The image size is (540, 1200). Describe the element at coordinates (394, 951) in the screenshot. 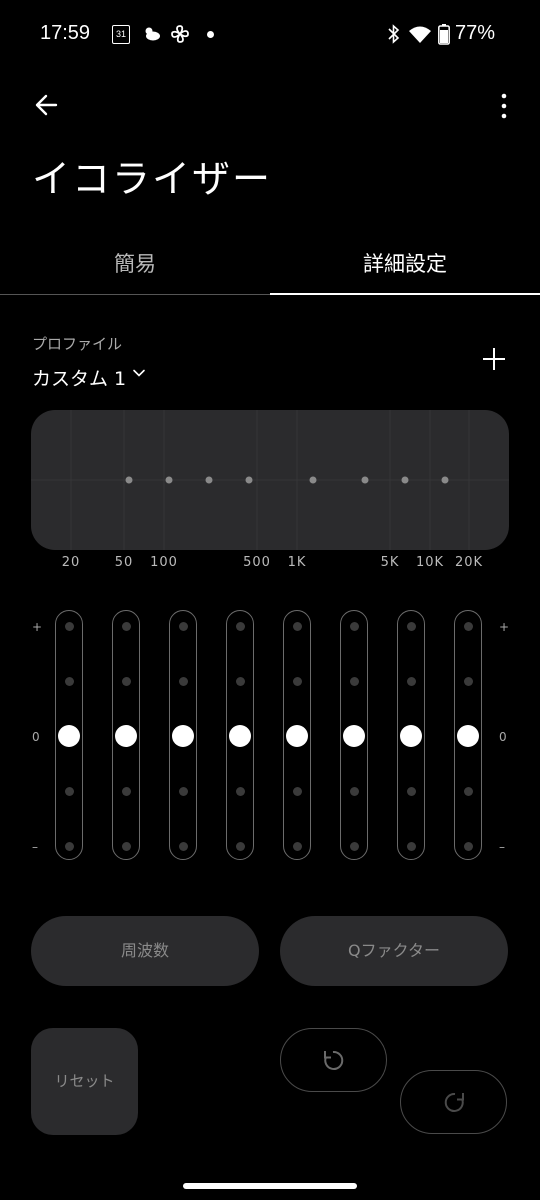

I see `q-factor-button: Qファクター` at that location.